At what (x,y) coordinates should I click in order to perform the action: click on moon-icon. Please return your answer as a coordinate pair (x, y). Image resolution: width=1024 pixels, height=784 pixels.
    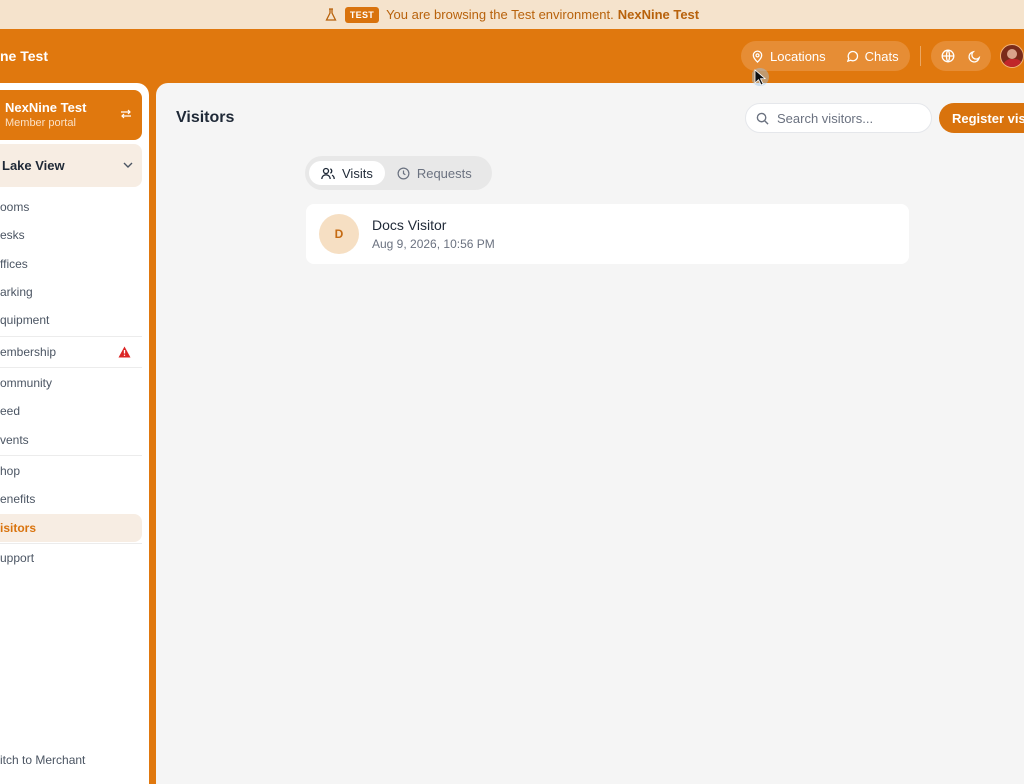
    Looking at the image, I should click on (973, 56).